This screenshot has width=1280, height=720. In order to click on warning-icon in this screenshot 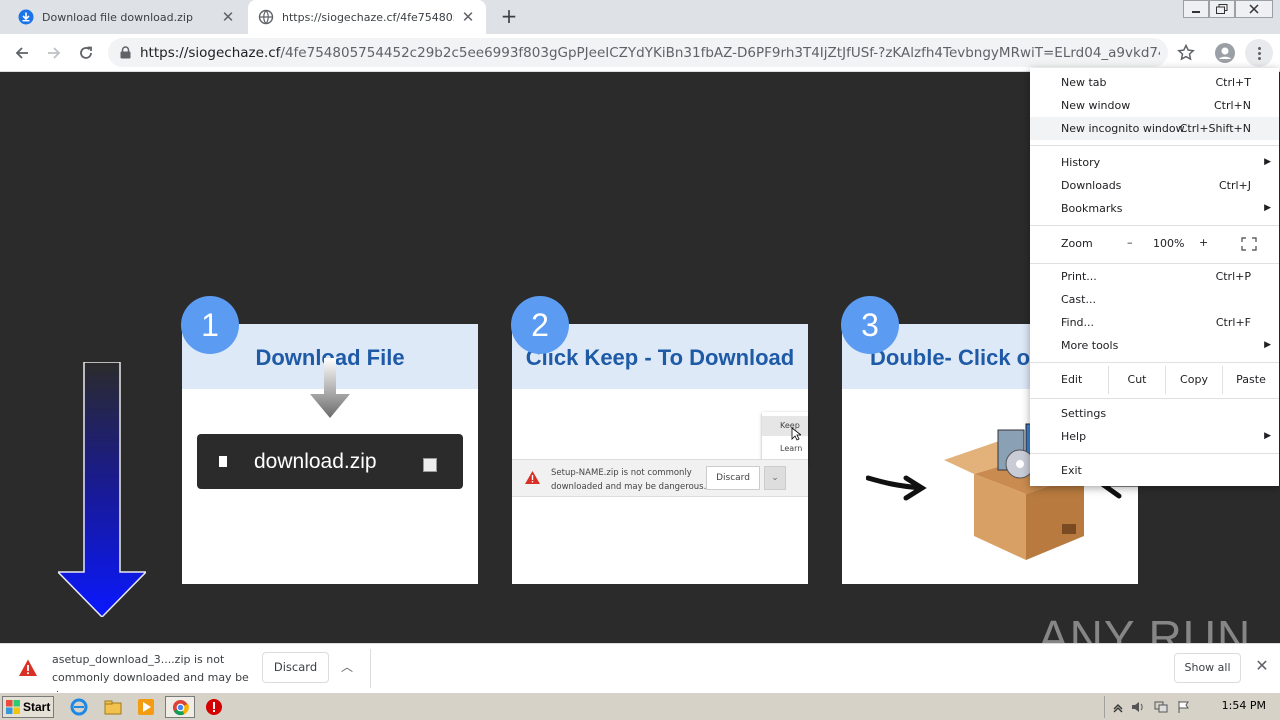, I will do `click(532, 477)`.